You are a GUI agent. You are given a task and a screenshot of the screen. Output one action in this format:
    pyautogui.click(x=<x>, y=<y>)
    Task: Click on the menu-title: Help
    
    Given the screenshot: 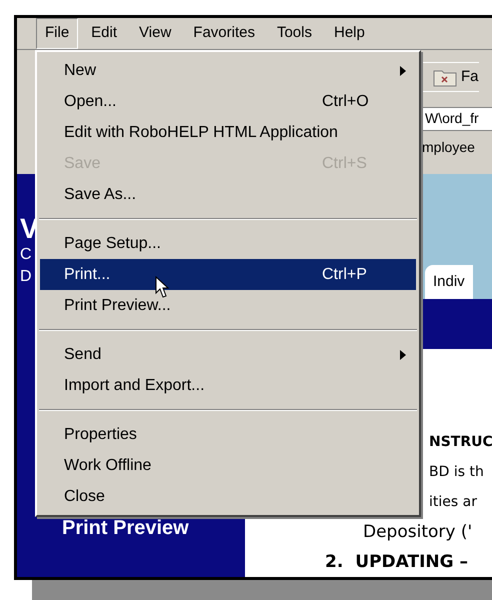 What is the action you would take?
    pyautogui.click(x=349, y=33)
    